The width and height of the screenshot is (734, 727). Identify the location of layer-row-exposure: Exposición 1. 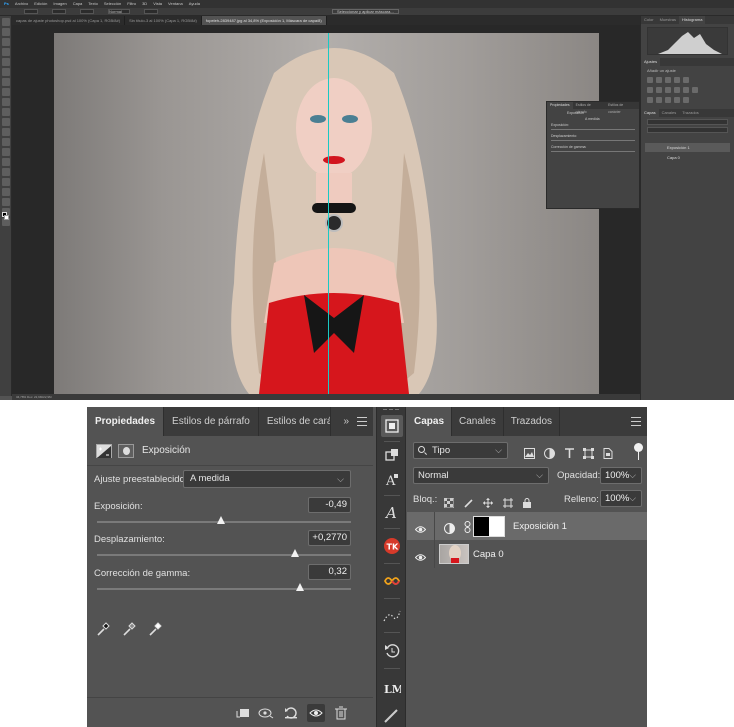
(527, 526).